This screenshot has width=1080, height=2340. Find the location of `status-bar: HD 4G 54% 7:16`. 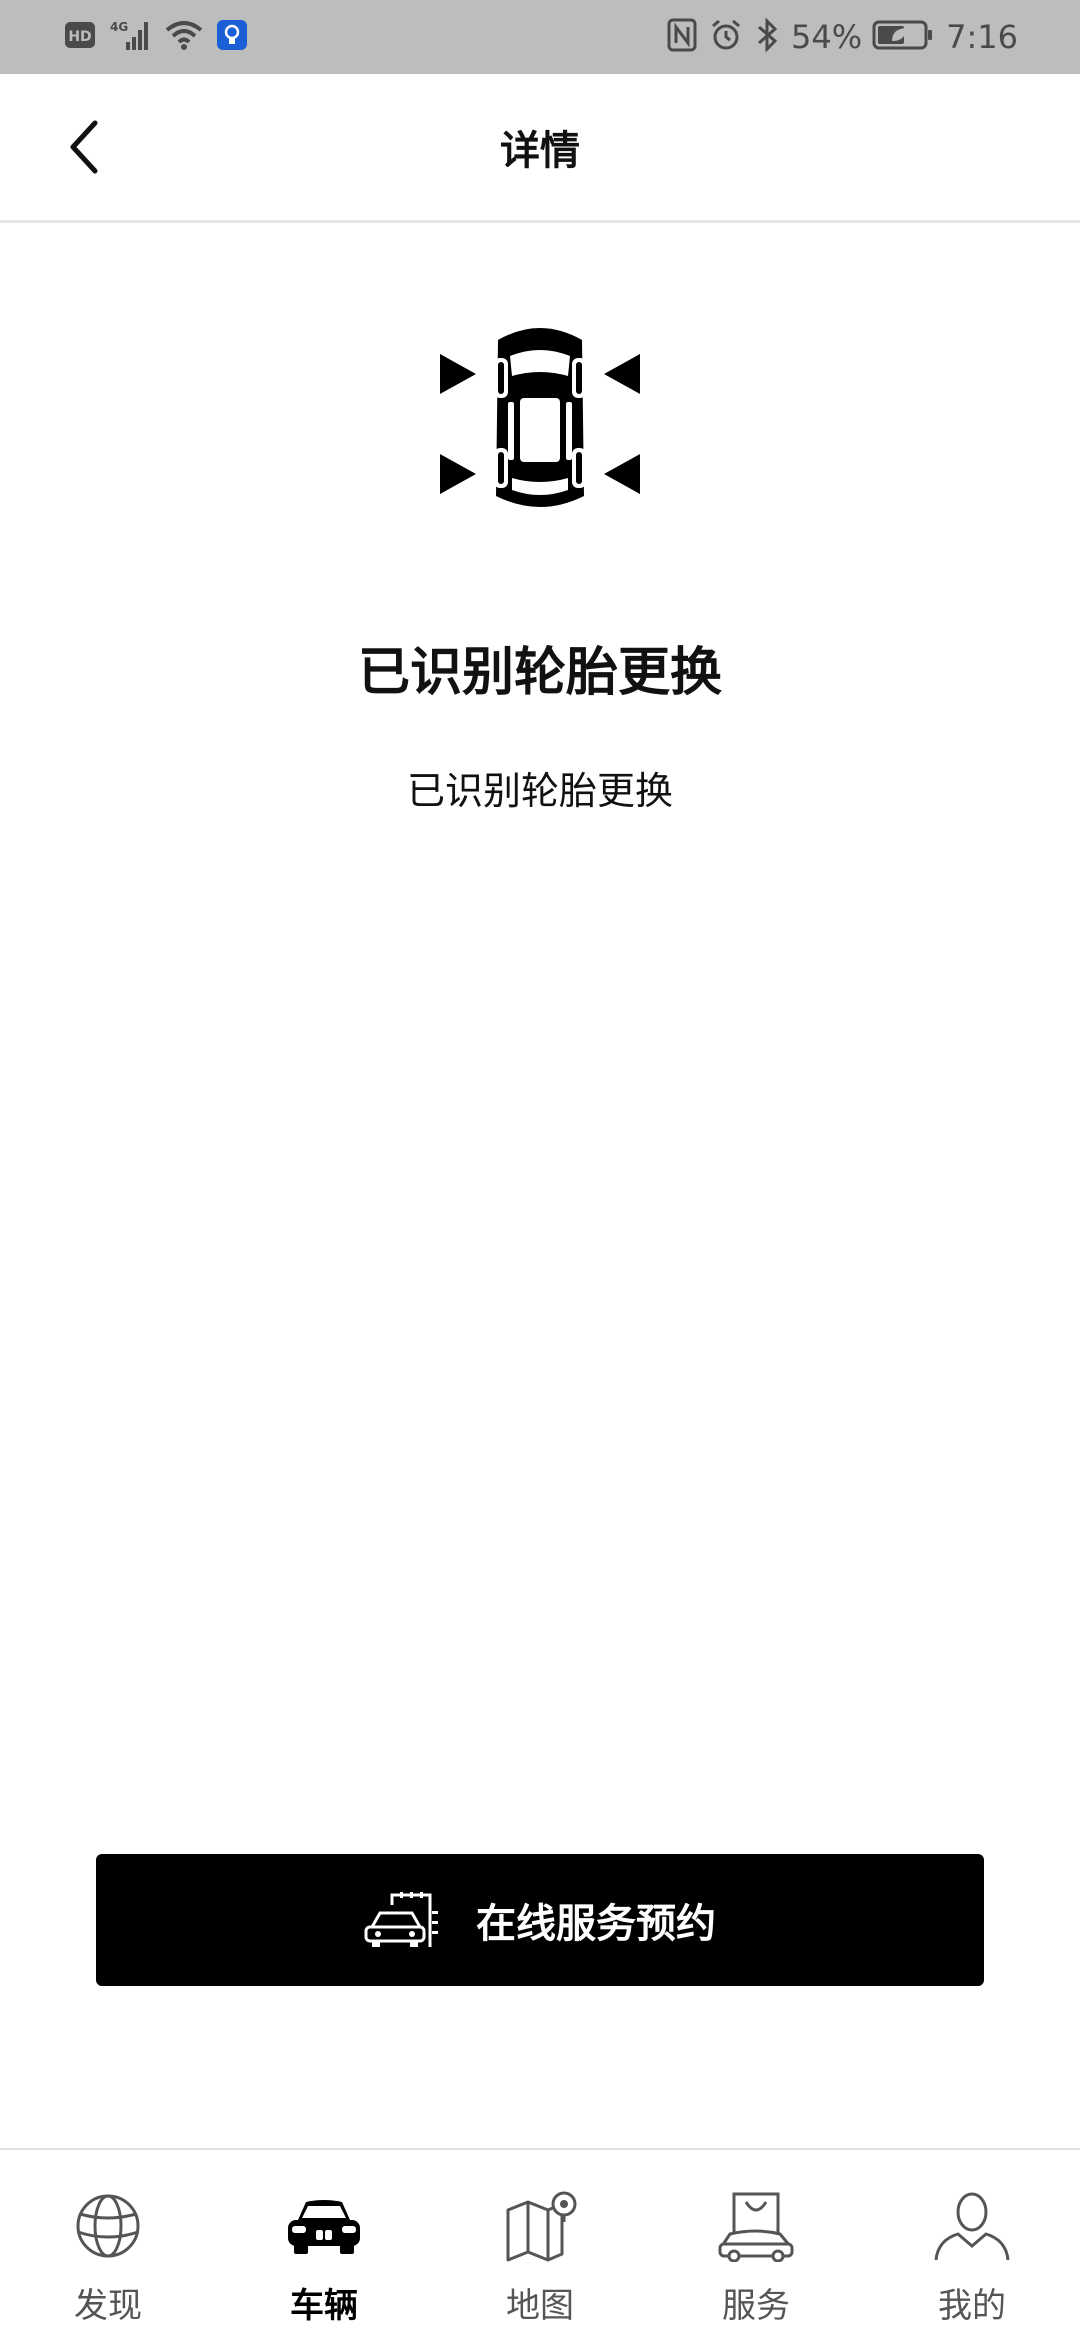

status-bar: HD 4G 54% 7:16 is located at coordinates (540, 37).